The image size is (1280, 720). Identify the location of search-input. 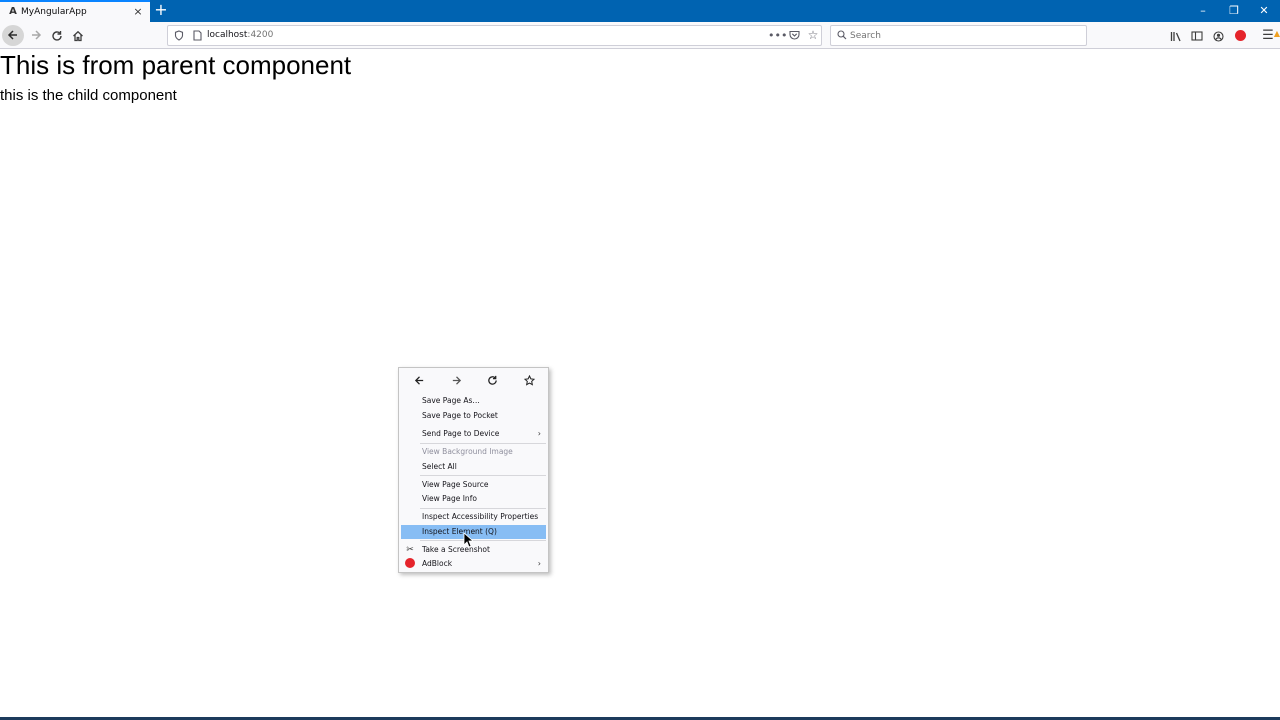
(965, 35).